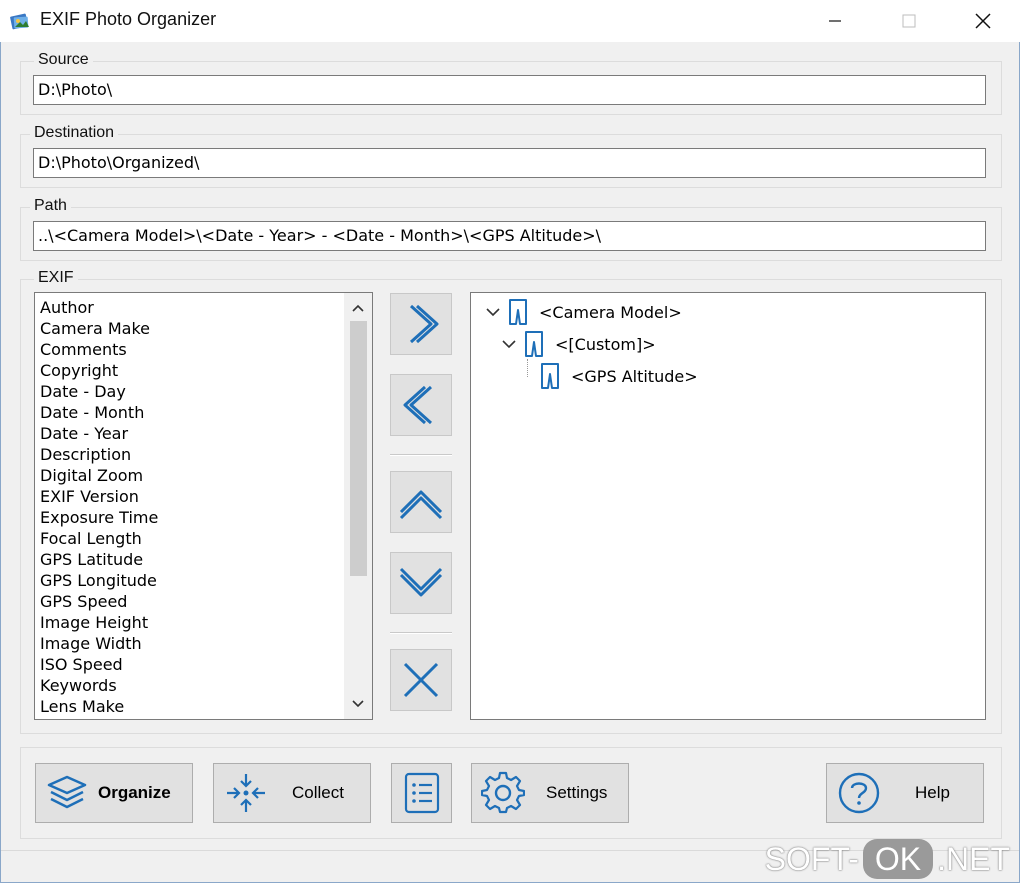 The height and width of the screenshot is (883, 1020). Describe the element at coordinates (190, 664) in the screenshot. I see `list-item: ISO Speed` at that location.